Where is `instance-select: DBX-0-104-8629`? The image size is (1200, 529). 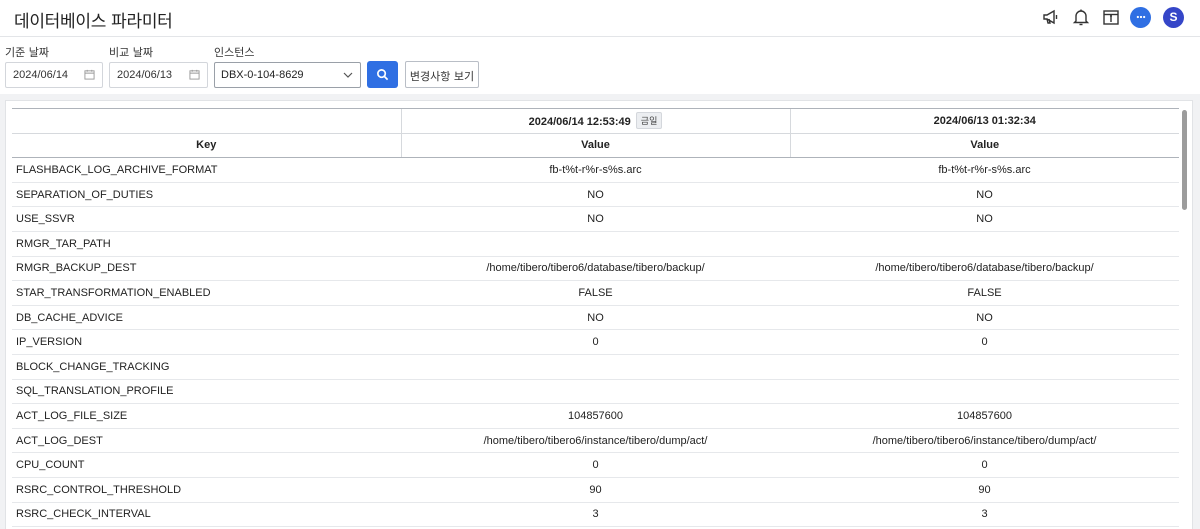
instance-select: DBX-0-104-8629 is located at coordinates (287, 75).